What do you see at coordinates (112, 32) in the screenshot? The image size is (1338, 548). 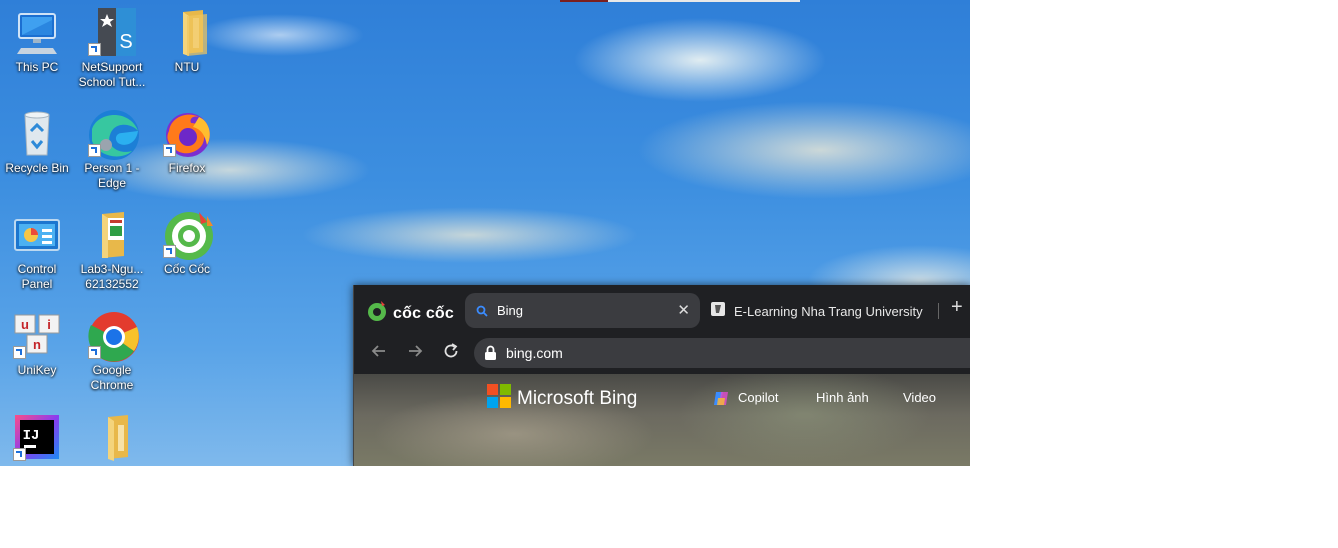 I see `netsupport-icon: S` at bounding box center [112, 32].